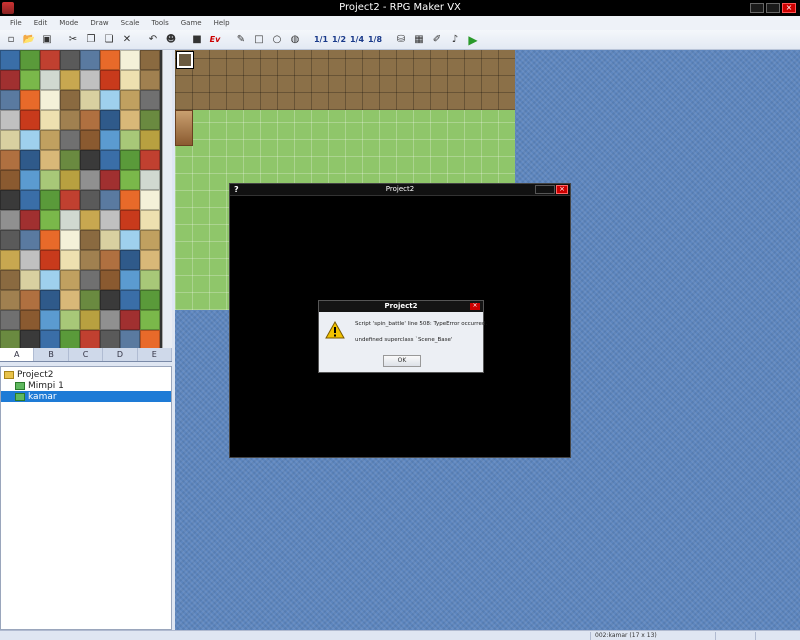 The width and height of the screenshot is (800, 640). I want to click on sound-test-icon: ♪, so click(455, 40).